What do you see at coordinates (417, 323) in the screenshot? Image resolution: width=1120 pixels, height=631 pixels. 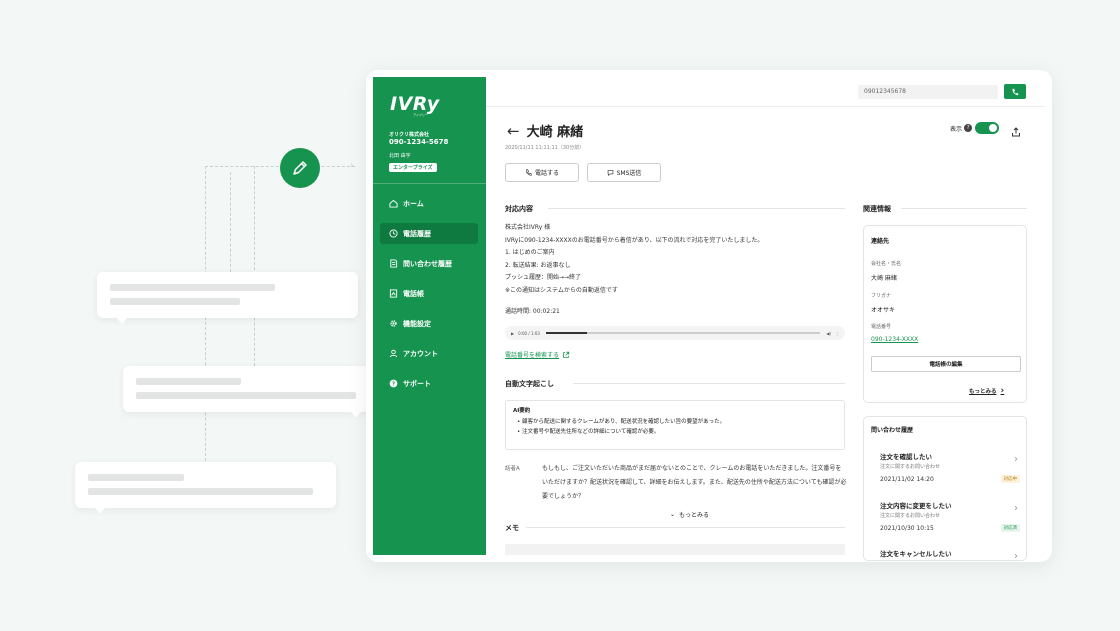 I see `sidebar-item-label: 機能設定` at bounding box center [417, 323].